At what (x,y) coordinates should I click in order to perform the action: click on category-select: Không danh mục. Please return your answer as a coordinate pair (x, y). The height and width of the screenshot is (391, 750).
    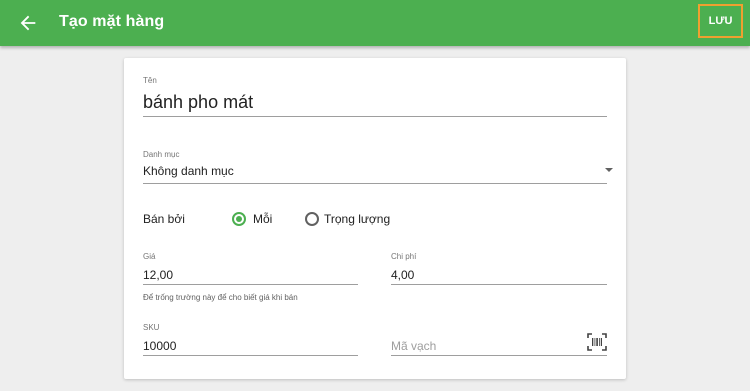
    Looking at the image, I should click on (188, 171).